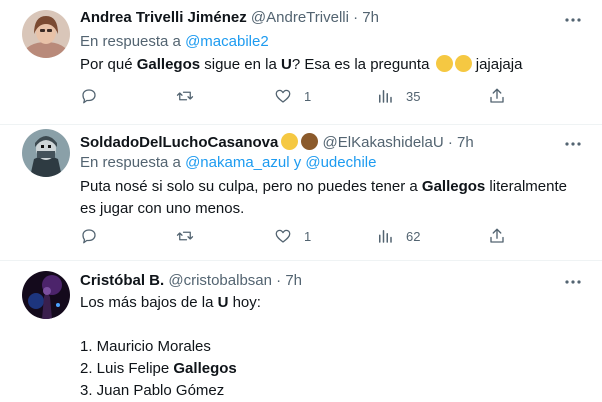 This screenshot has height=402, width=602. What do you see at coordinates (310, 141) in the screenshot?
I see `owl-emoji-icon` at bounding box center [310, 141].